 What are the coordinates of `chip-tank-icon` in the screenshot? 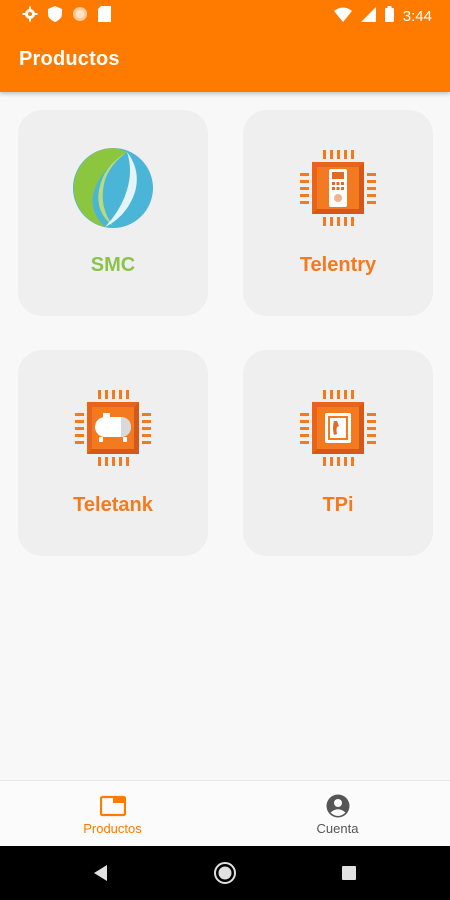 It's located at (113, 428).